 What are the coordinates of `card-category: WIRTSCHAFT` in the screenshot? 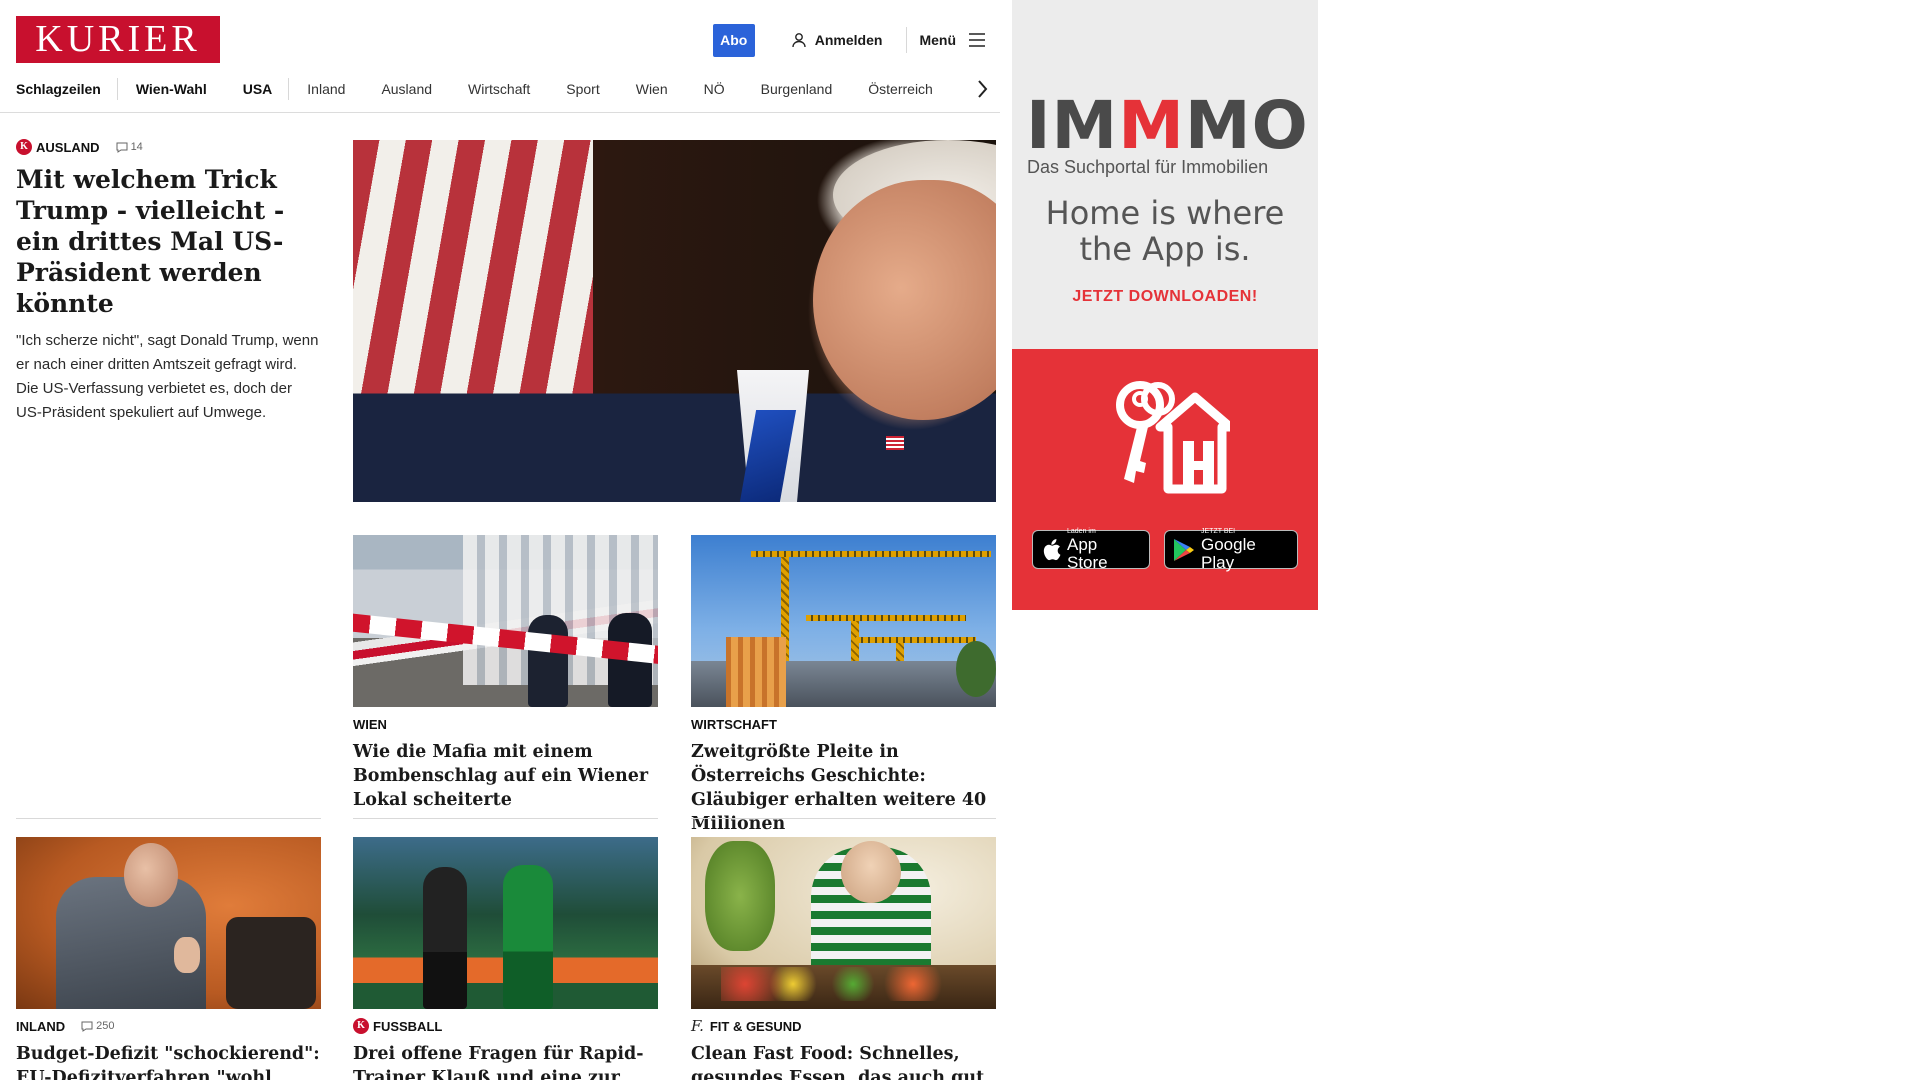 It's located at (734, 724).